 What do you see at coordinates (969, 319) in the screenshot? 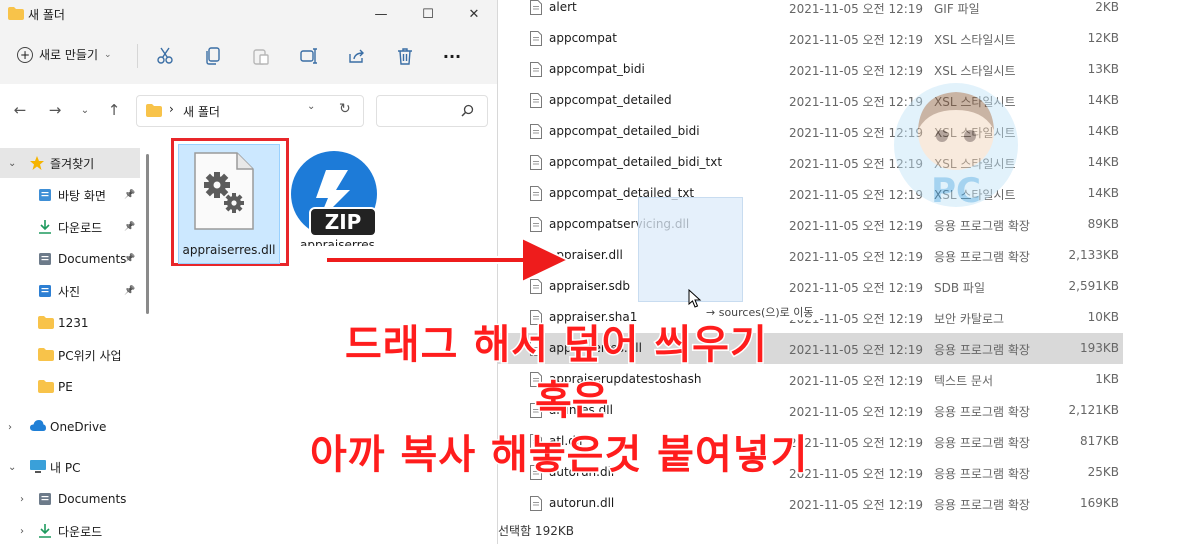
I see `file-type: 보안 카탈로그` at bounding box center [969, 319].